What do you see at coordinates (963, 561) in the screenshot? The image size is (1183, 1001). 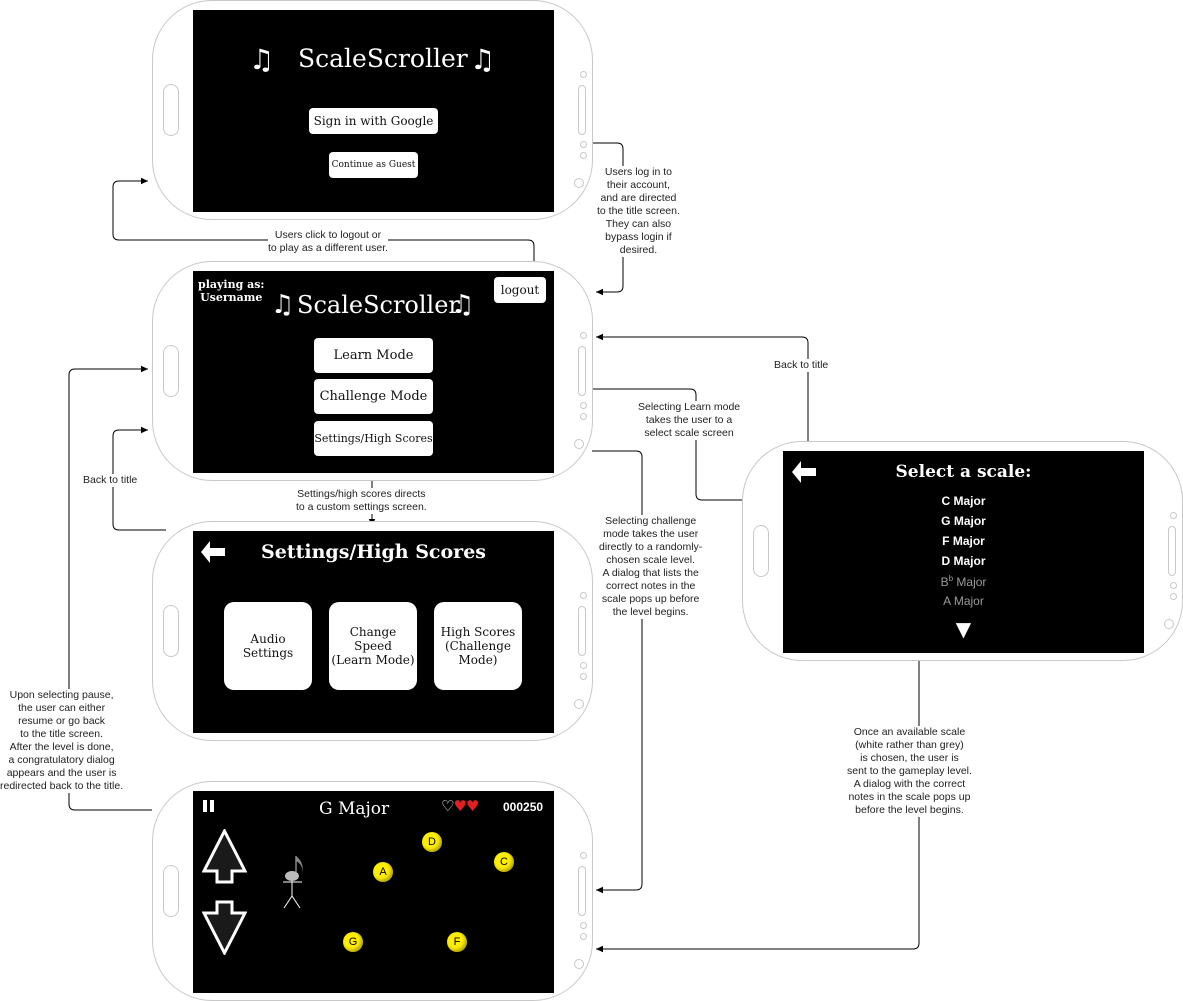 I see `scale-option: D Major` at bounding box center [963, 561].